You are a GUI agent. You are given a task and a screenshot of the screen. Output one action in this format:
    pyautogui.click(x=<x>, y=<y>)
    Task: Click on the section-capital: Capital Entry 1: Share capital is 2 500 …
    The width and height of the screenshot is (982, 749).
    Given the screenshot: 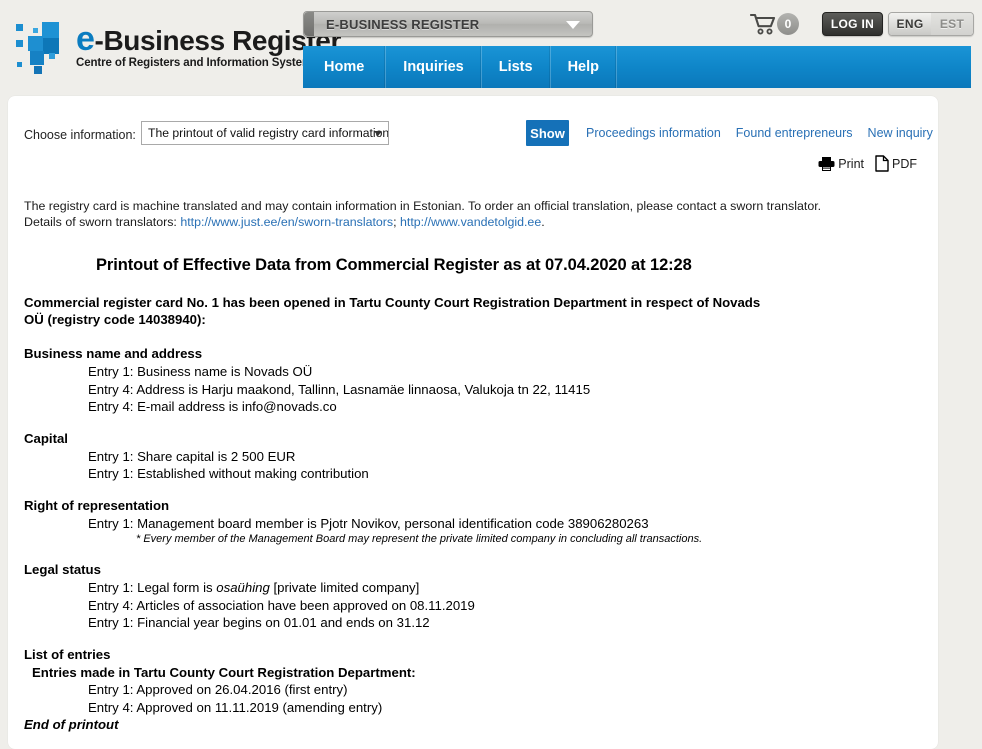 What is the action you would take?
    pyautogui.click(x=474, y=457)
    